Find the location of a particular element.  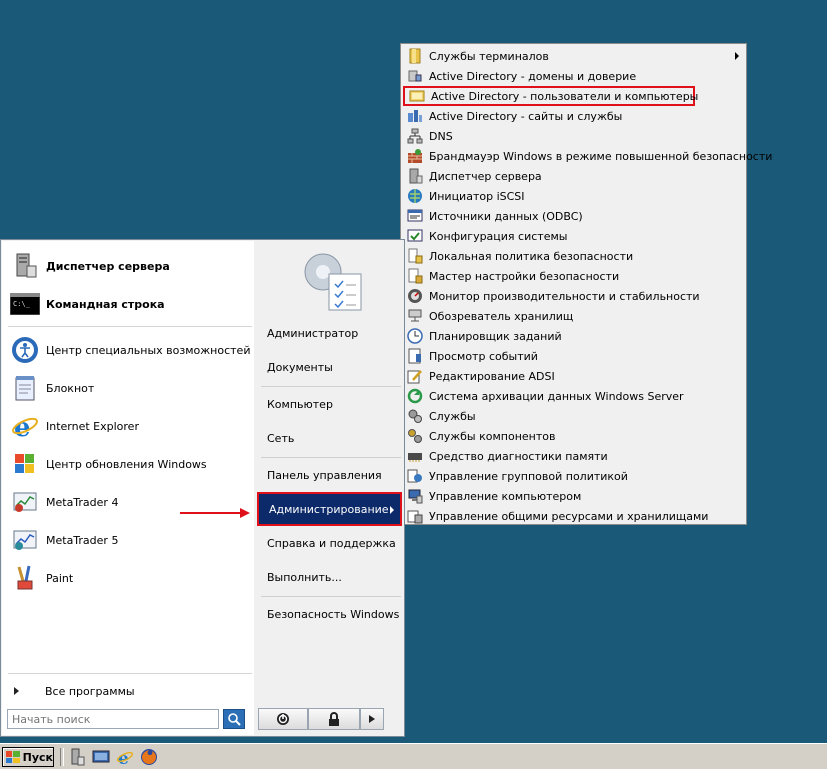

menu-item-services: Службы is located at coordinates (573, 416).